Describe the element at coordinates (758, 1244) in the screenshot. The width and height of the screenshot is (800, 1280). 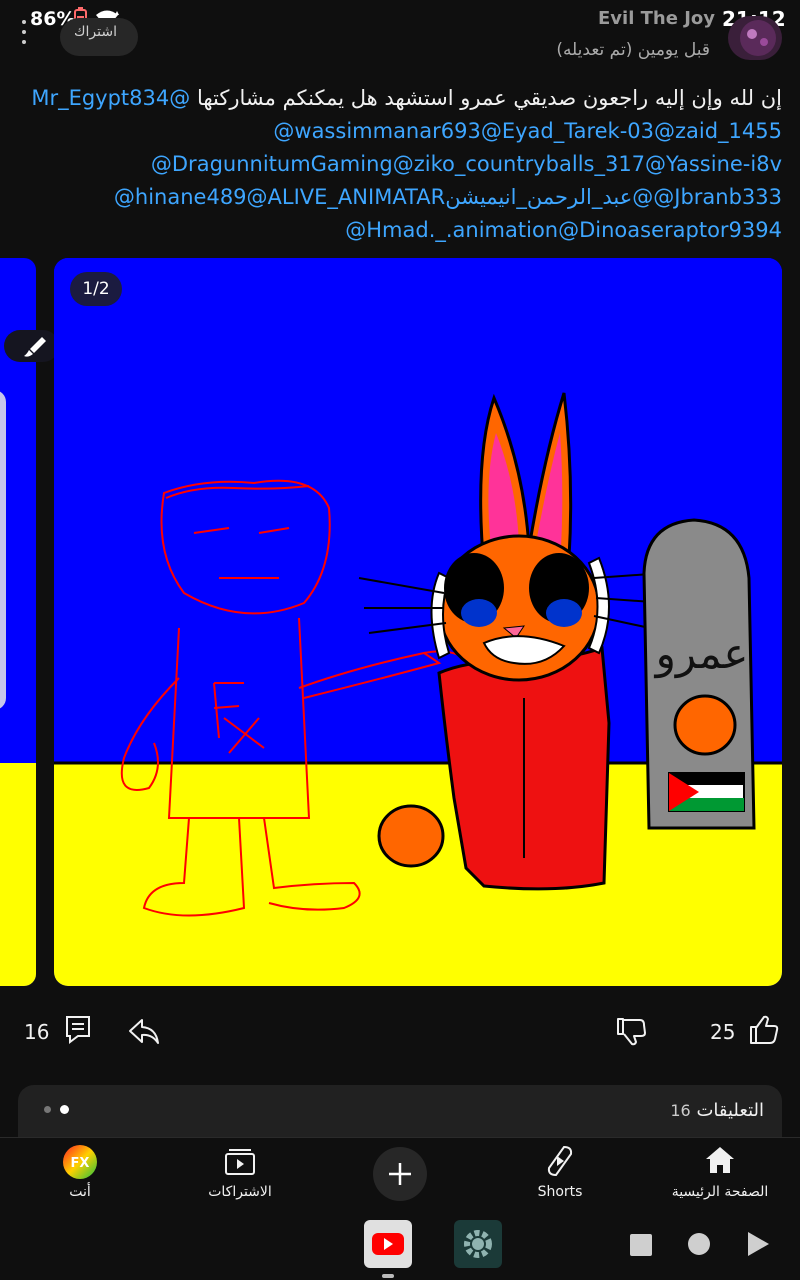
I see `back-button` at that location.